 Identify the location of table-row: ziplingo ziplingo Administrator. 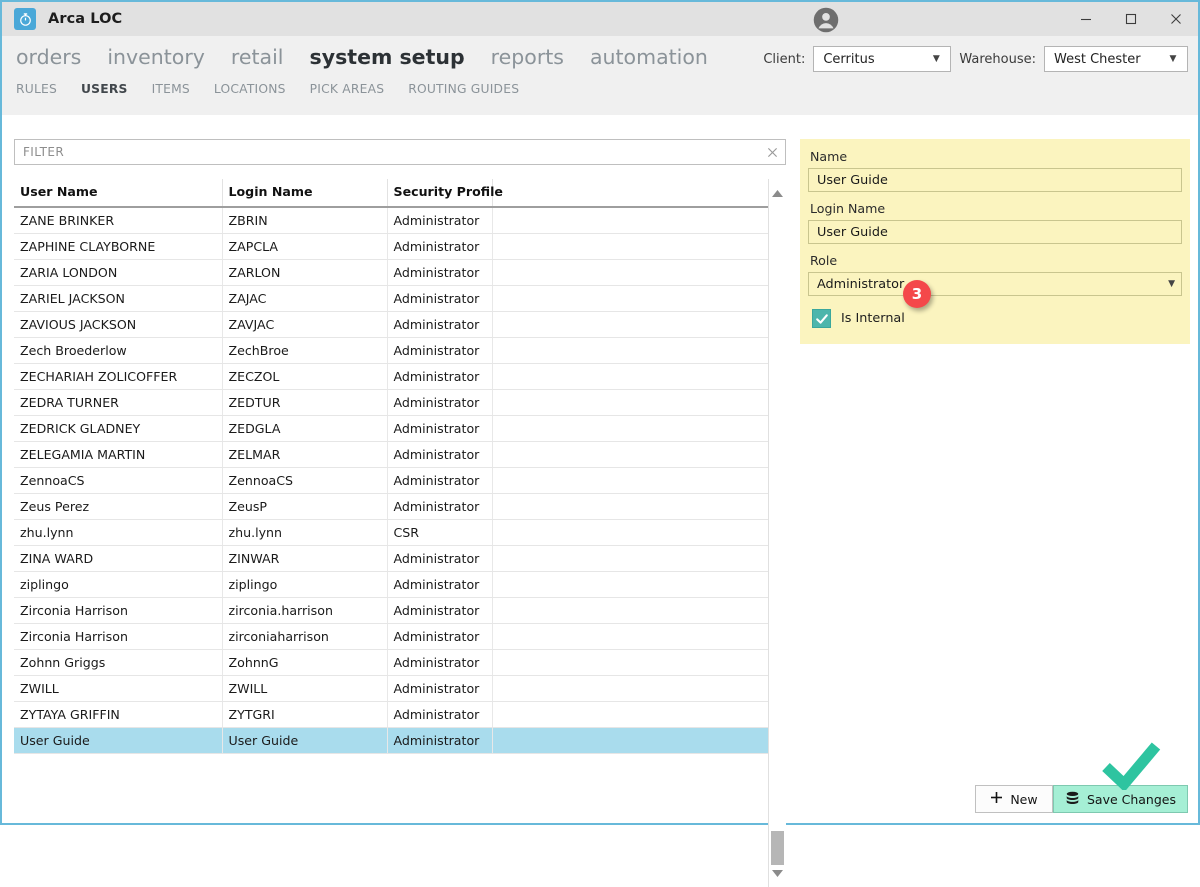
(391, 584).